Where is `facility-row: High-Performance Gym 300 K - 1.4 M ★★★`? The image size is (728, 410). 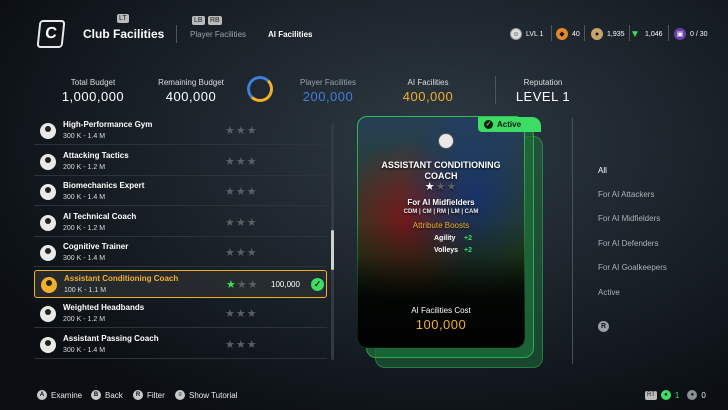
facility-row: High-Performance Gym 300 K - 1.4 M ★★★ is located at coordinates (180, 131).